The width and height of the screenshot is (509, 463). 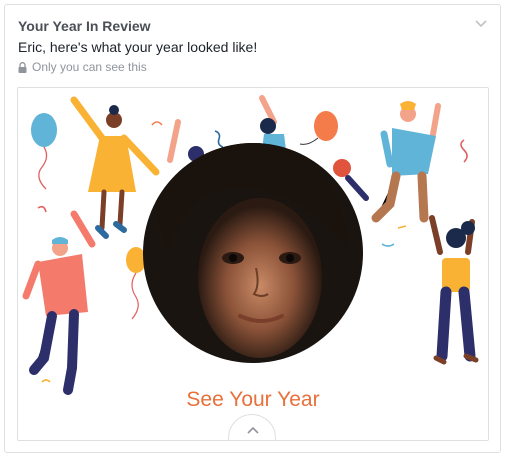 What do you see at coordinates (22, 67) in the screenshot?
I see `lock-icon` at bounding box center [22, 67].